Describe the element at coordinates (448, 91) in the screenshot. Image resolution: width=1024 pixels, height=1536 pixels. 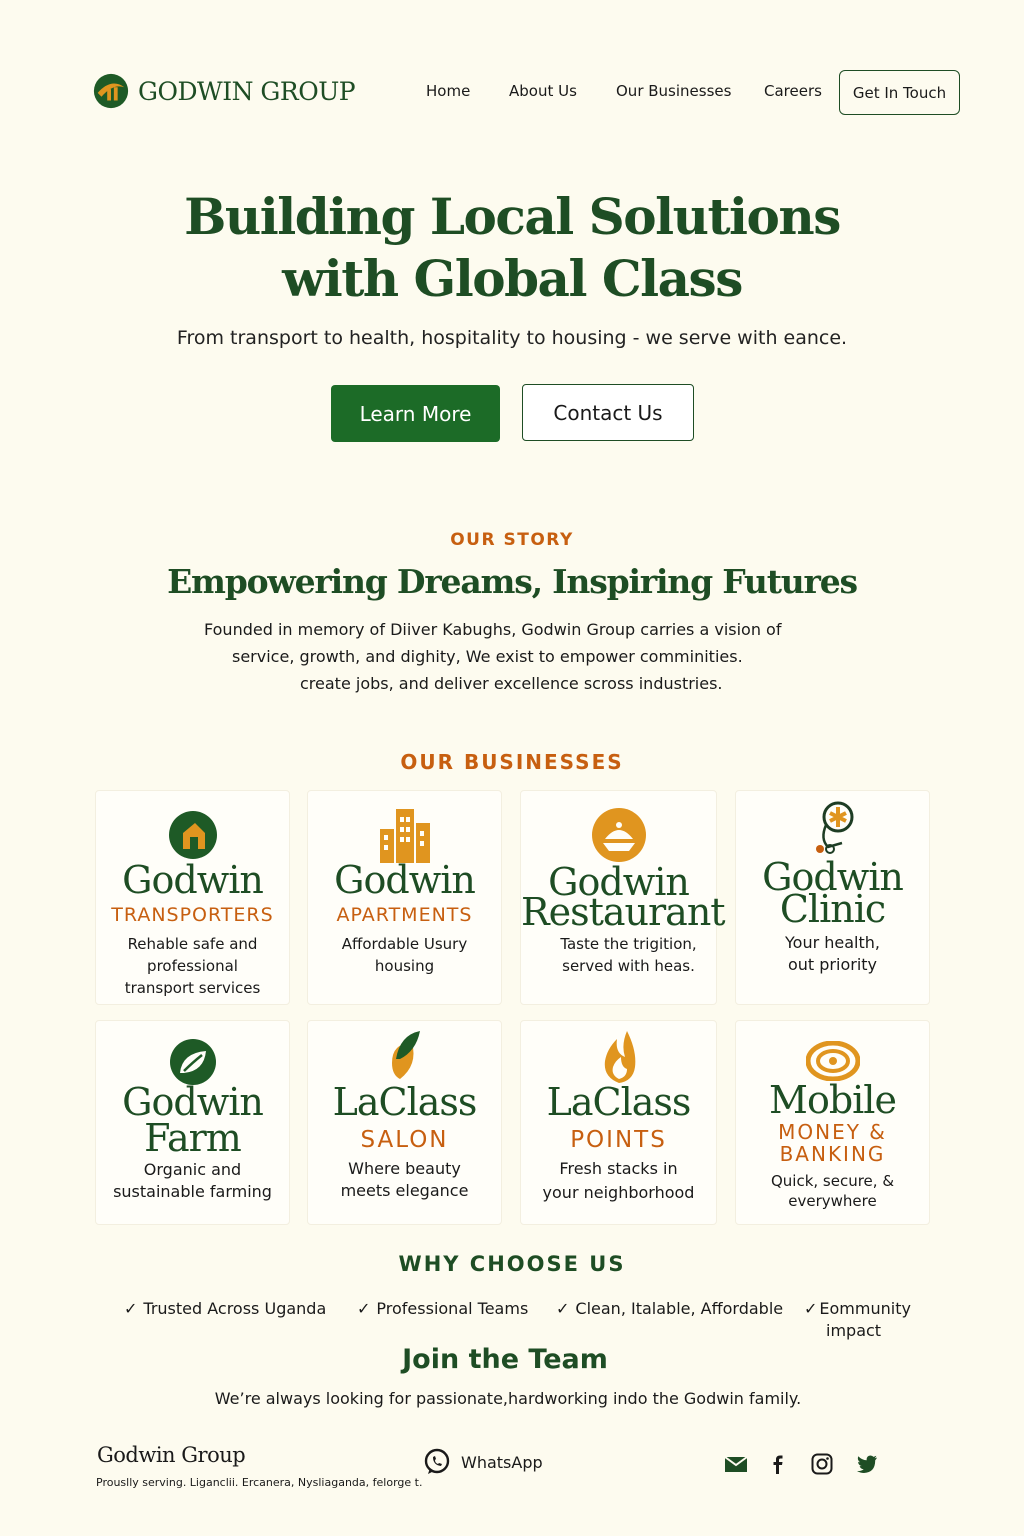
I see `nav-home: Home` at that location.